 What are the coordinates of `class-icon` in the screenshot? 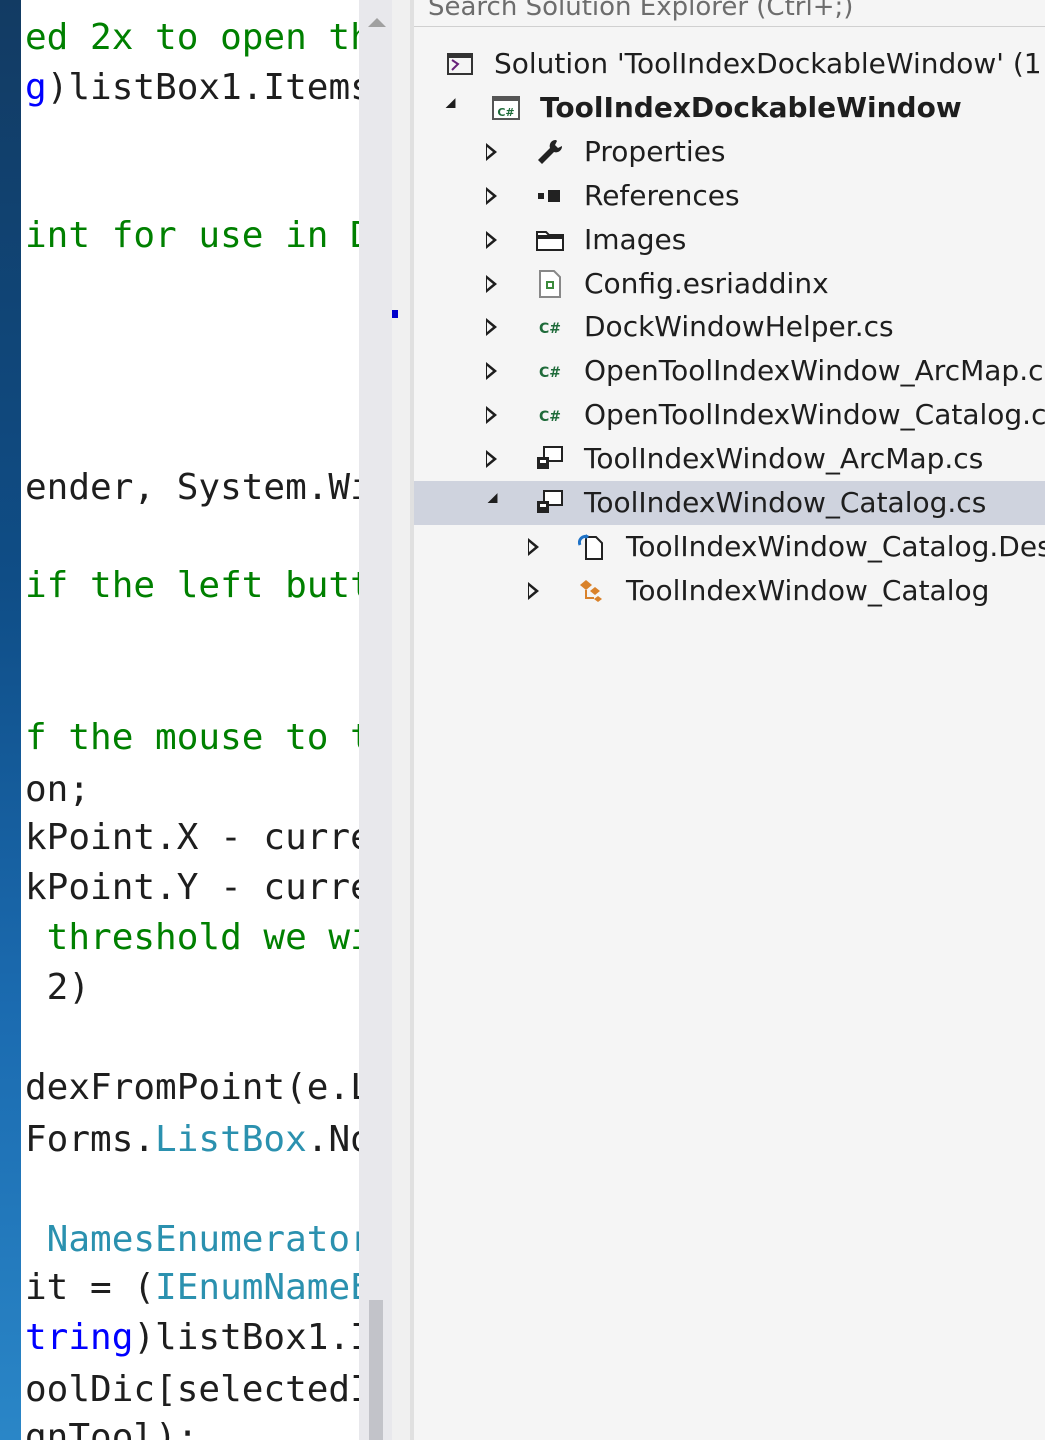 It's located at (592, 591).